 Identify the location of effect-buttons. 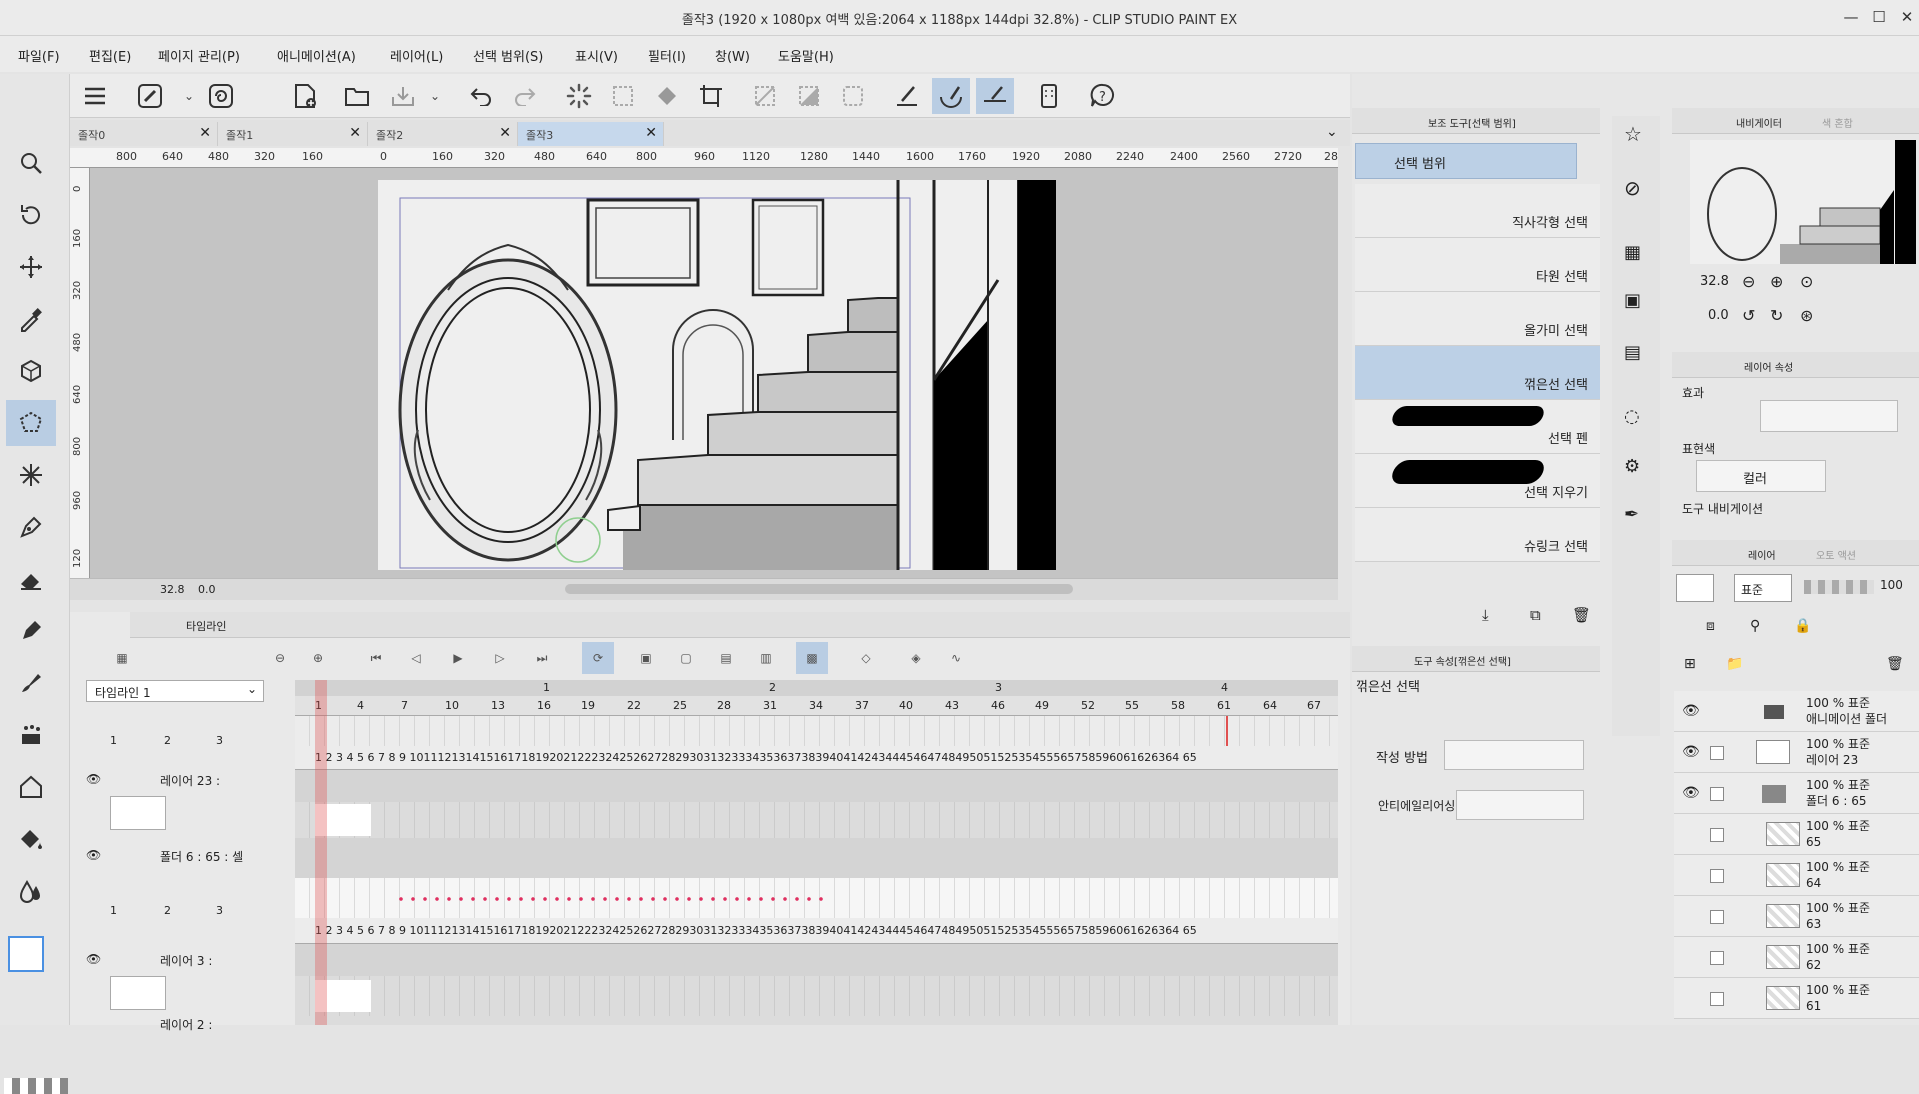
(1829, 416).